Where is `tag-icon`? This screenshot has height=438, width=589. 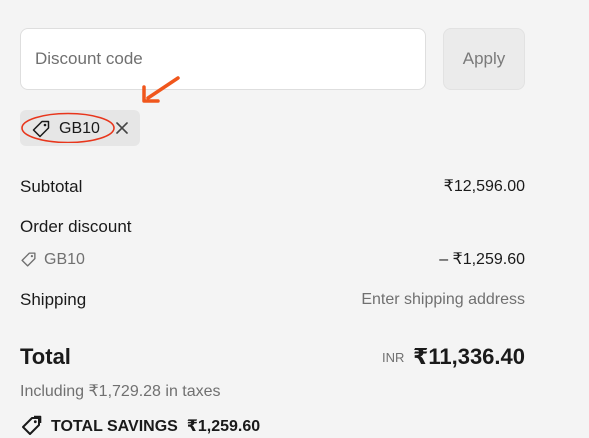
tag-icon is located at coordinates (41, 129).